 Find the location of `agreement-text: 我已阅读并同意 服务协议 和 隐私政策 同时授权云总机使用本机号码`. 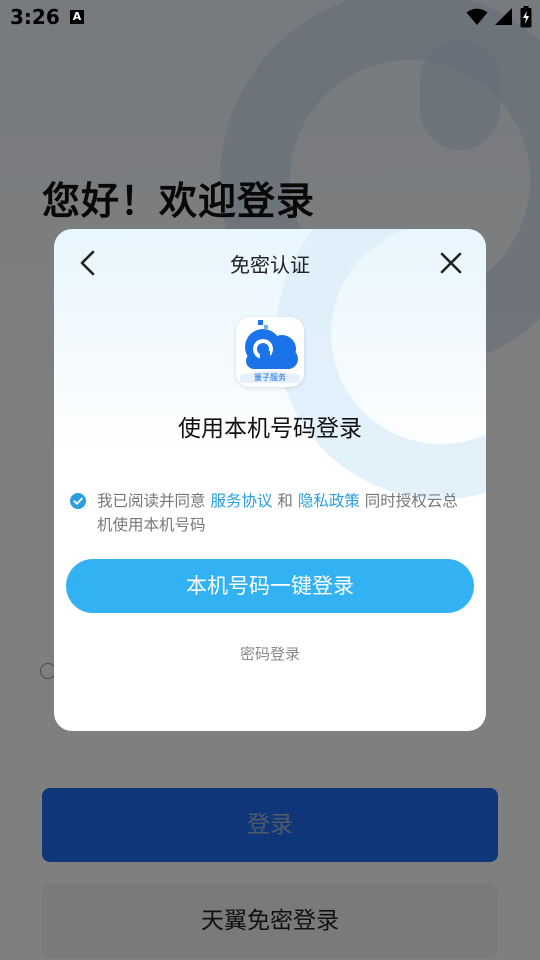

agreement-text: 我已阅读并同意 服务协议 和 隐私政策 同时授权云总机使用本机号码 is located at coordinates (270, 513).